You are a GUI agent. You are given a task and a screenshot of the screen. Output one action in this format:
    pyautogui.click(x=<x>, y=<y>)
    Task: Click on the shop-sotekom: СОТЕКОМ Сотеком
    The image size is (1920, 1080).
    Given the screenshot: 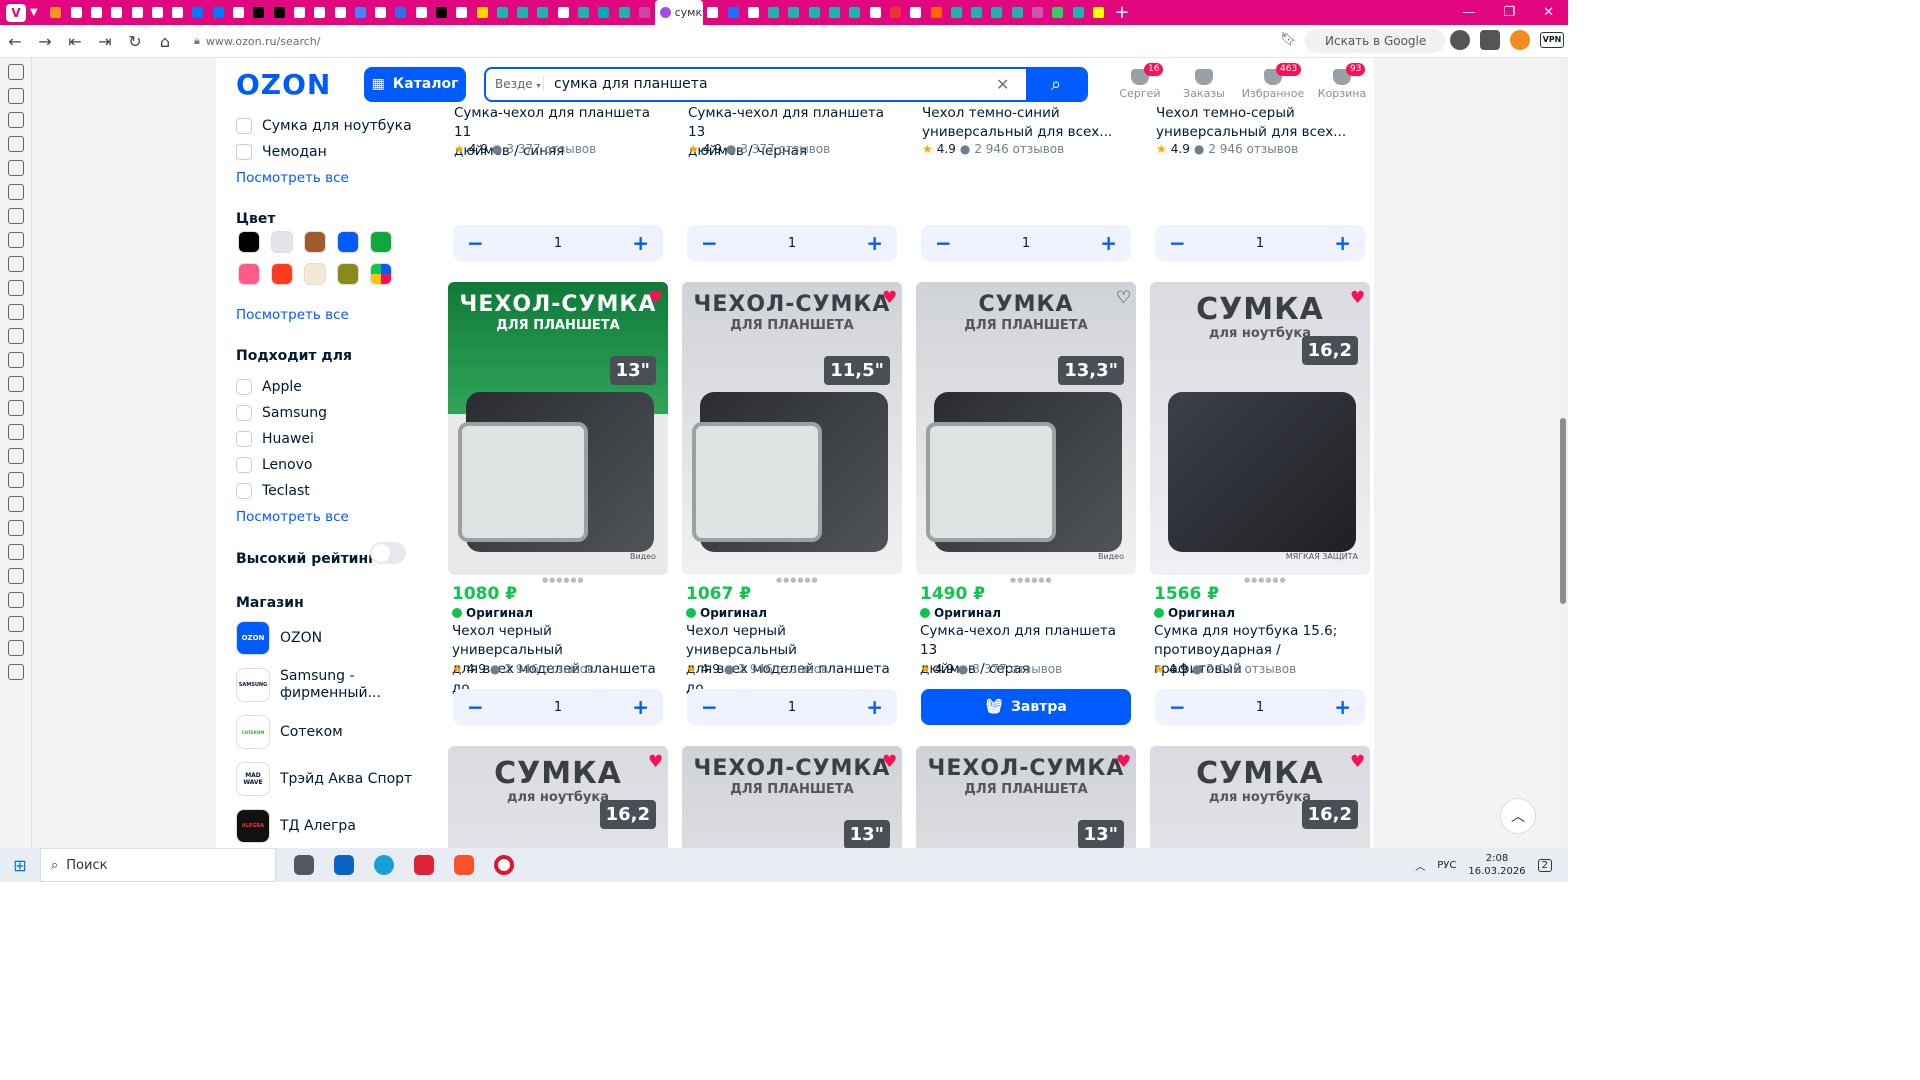 What is the action you would take?
    pyautogui.click(x=289, y=732)
    